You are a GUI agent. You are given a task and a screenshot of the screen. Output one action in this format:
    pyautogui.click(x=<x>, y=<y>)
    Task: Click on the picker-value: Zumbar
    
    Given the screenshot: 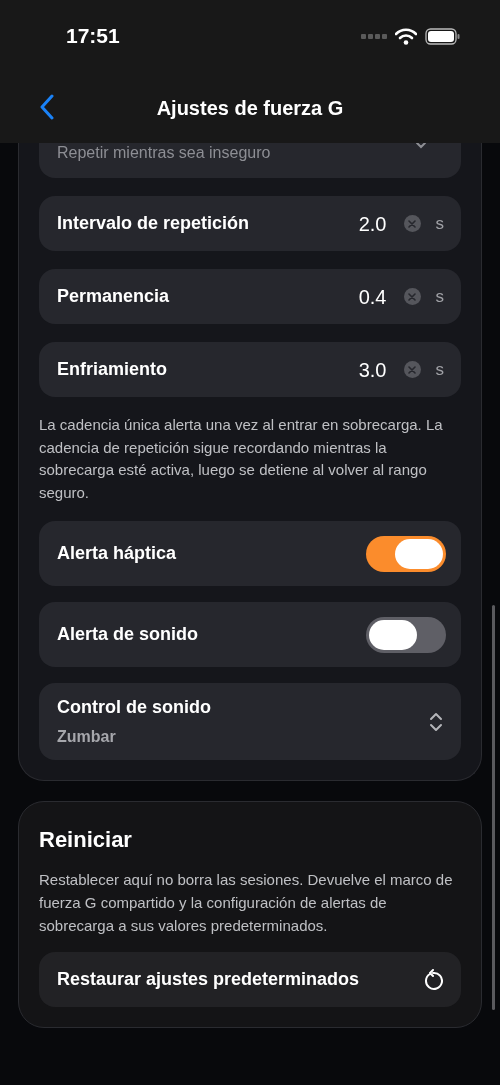 What is the action you would take?
    pyautogui.click(x=87, y=737)
    